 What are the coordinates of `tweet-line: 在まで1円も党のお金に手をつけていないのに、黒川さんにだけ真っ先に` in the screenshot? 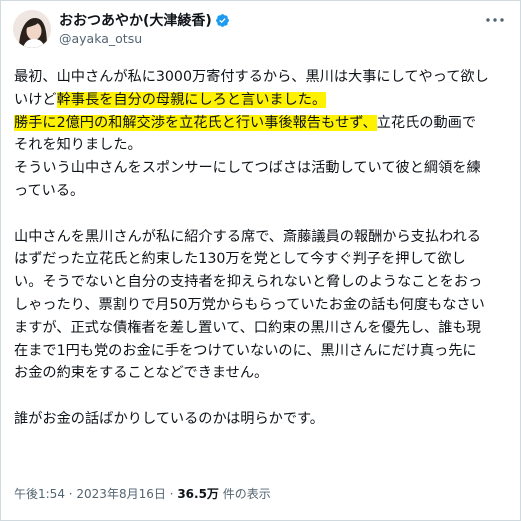 It's located at (262, 351).